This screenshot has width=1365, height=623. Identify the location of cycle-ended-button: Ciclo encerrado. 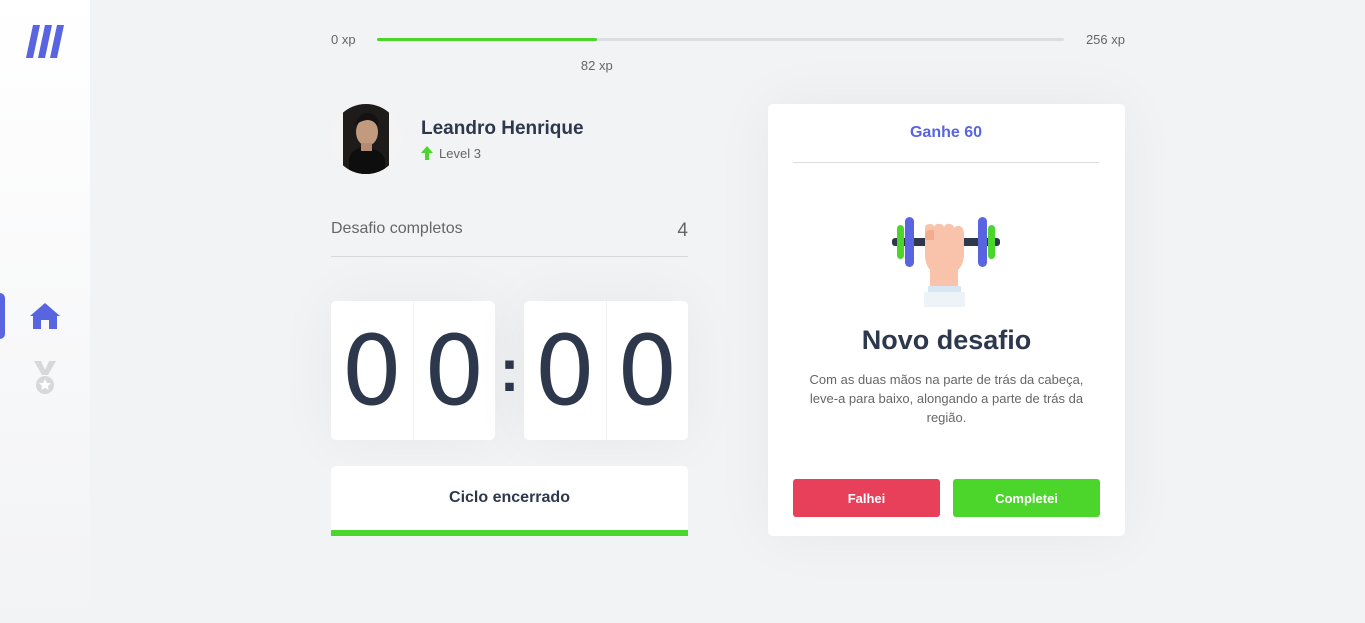
(509, 501).